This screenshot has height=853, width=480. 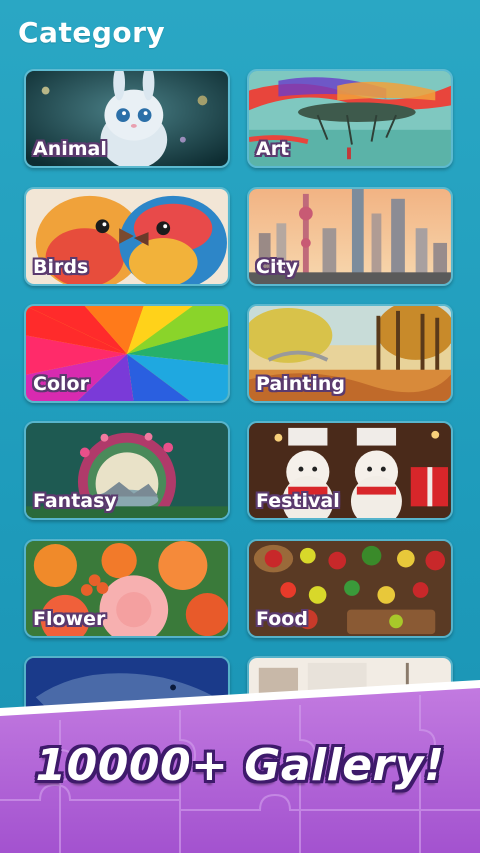 I want to click on category-card-color: Color, so click(x=127, y=353).